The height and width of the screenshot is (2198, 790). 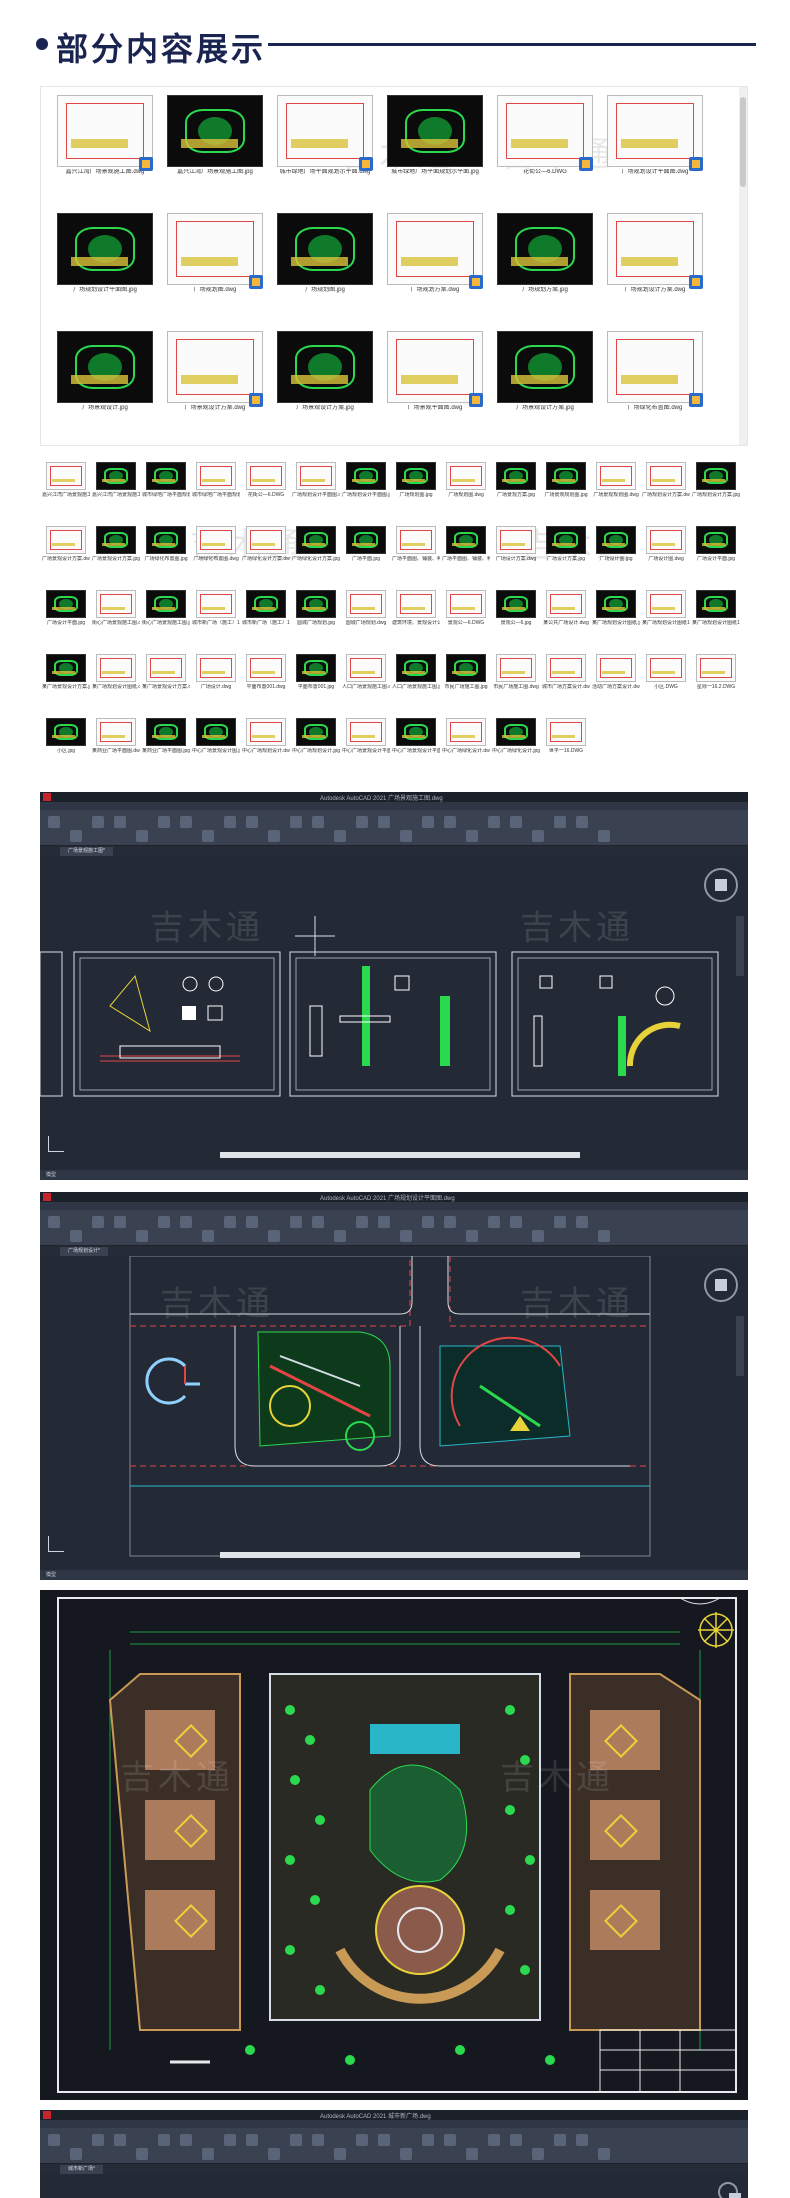 I want to click on file-item: 建筑环境、景观设计公共空间设计.dwg, so click(x=416, y=608).